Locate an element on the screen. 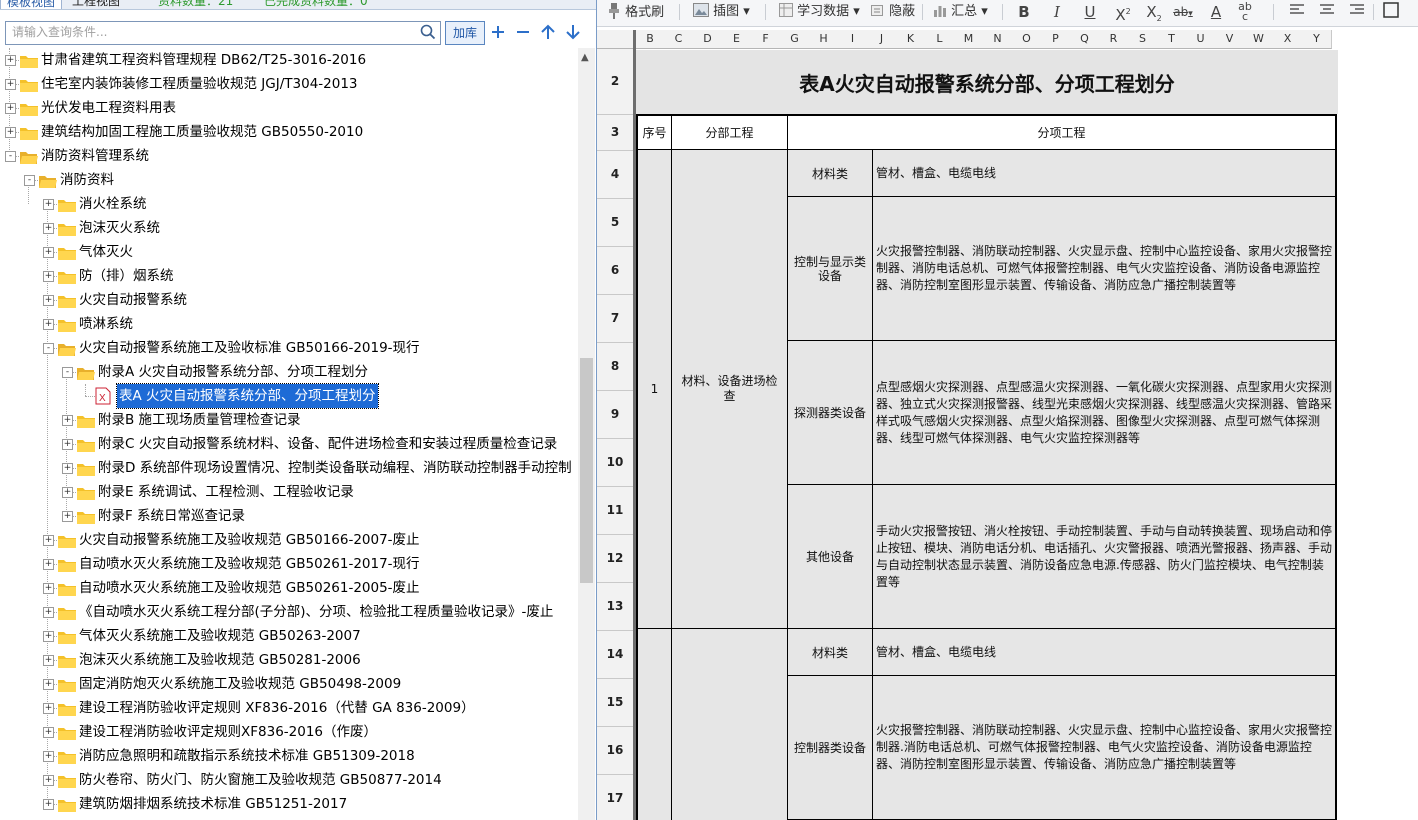  column-header: T is located at coordinates (1172, 39).